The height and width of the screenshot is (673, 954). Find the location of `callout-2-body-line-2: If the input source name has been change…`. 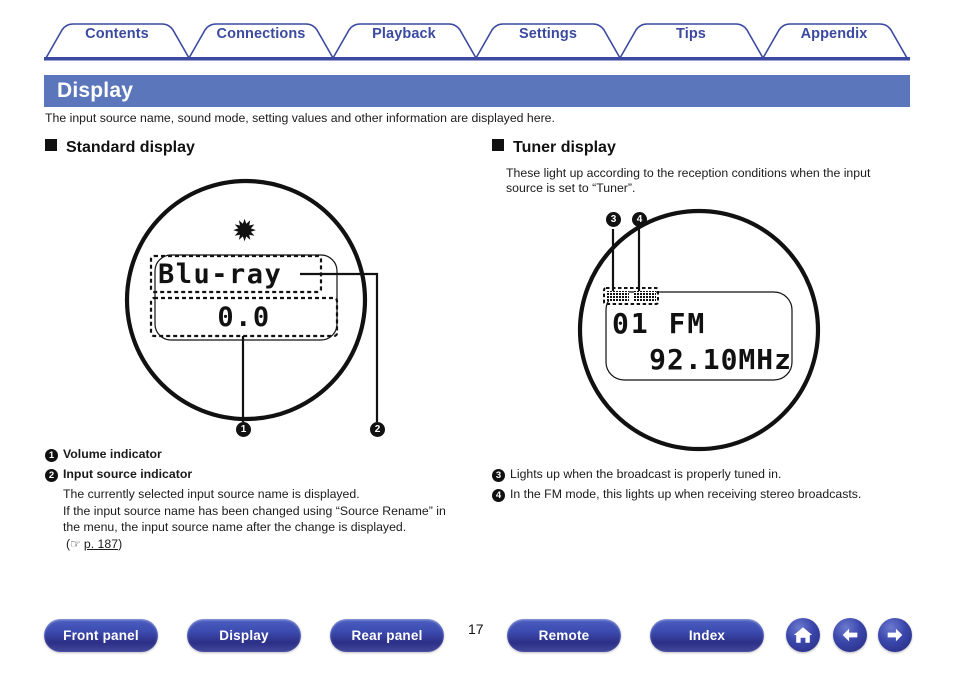

callout-2-body-line-2: If the input source name has been change… is located at coordinates (254, 511).